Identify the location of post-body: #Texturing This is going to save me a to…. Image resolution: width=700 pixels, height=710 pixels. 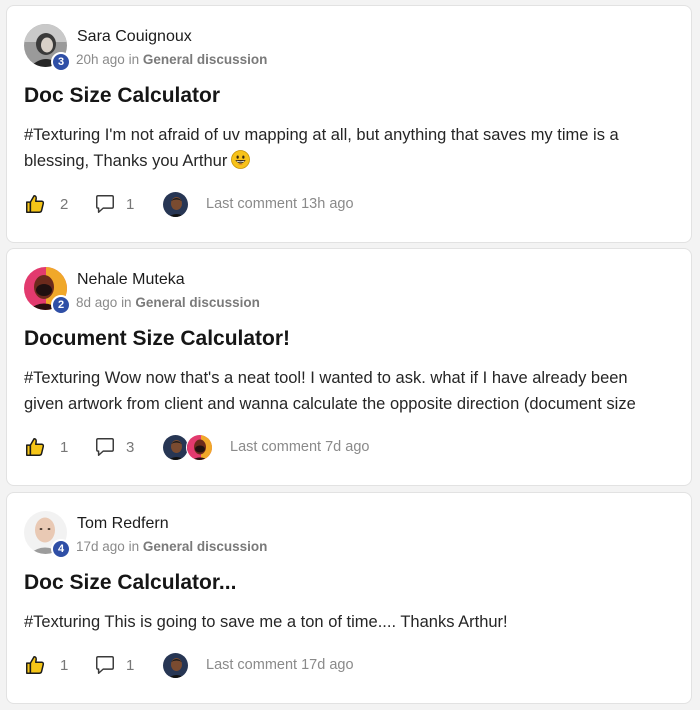
(354, 622).